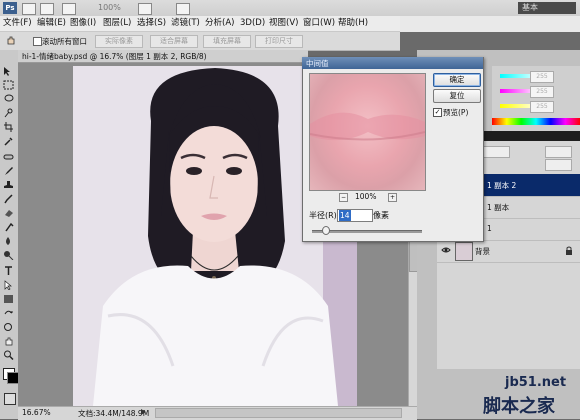 This screenshot has width=580, height=420. What do you see at coordinates (8, 241) in the screenshot?
I see `blur-tool-icon` at bounding box center [8, 241].